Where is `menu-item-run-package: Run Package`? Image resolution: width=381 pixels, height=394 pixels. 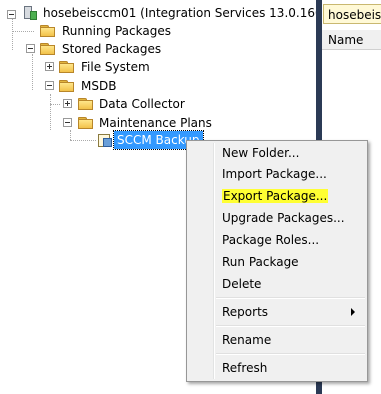 menu-item-run-package: Run Package is located at coordinates (277, 262).